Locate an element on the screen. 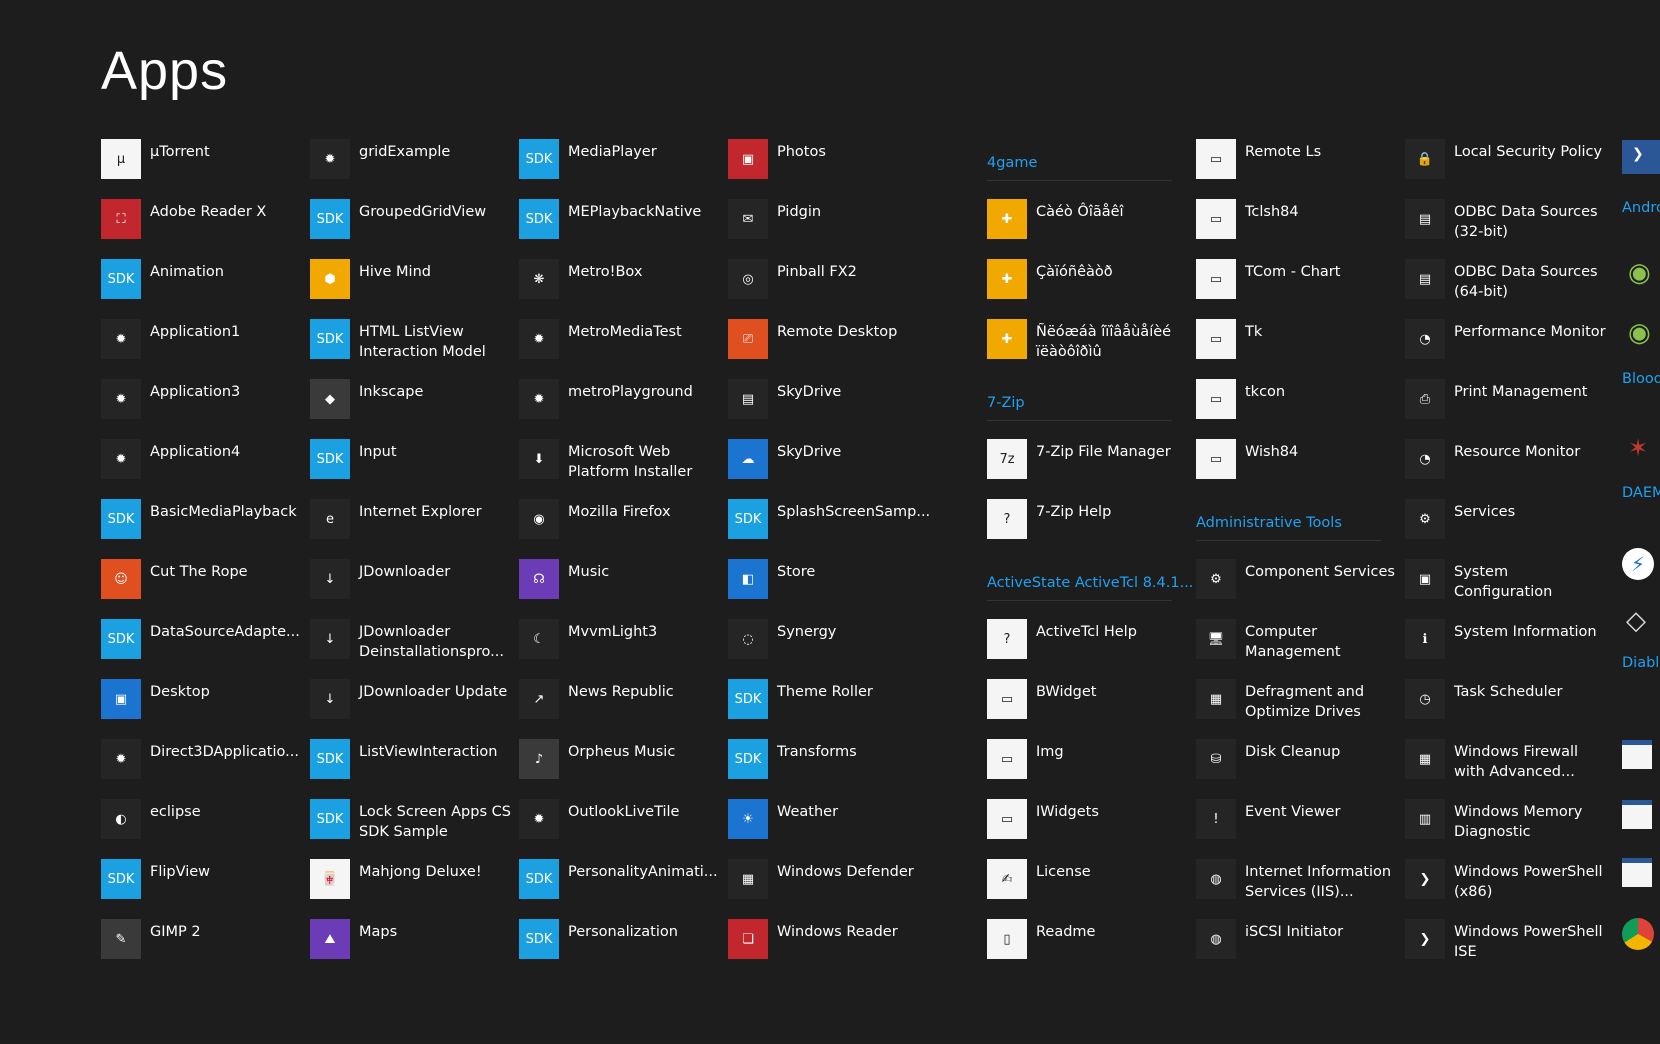 This screenshot has width=1660, height=1044. app-tile: ✹ Application4 is located at coordinates (198, 466).